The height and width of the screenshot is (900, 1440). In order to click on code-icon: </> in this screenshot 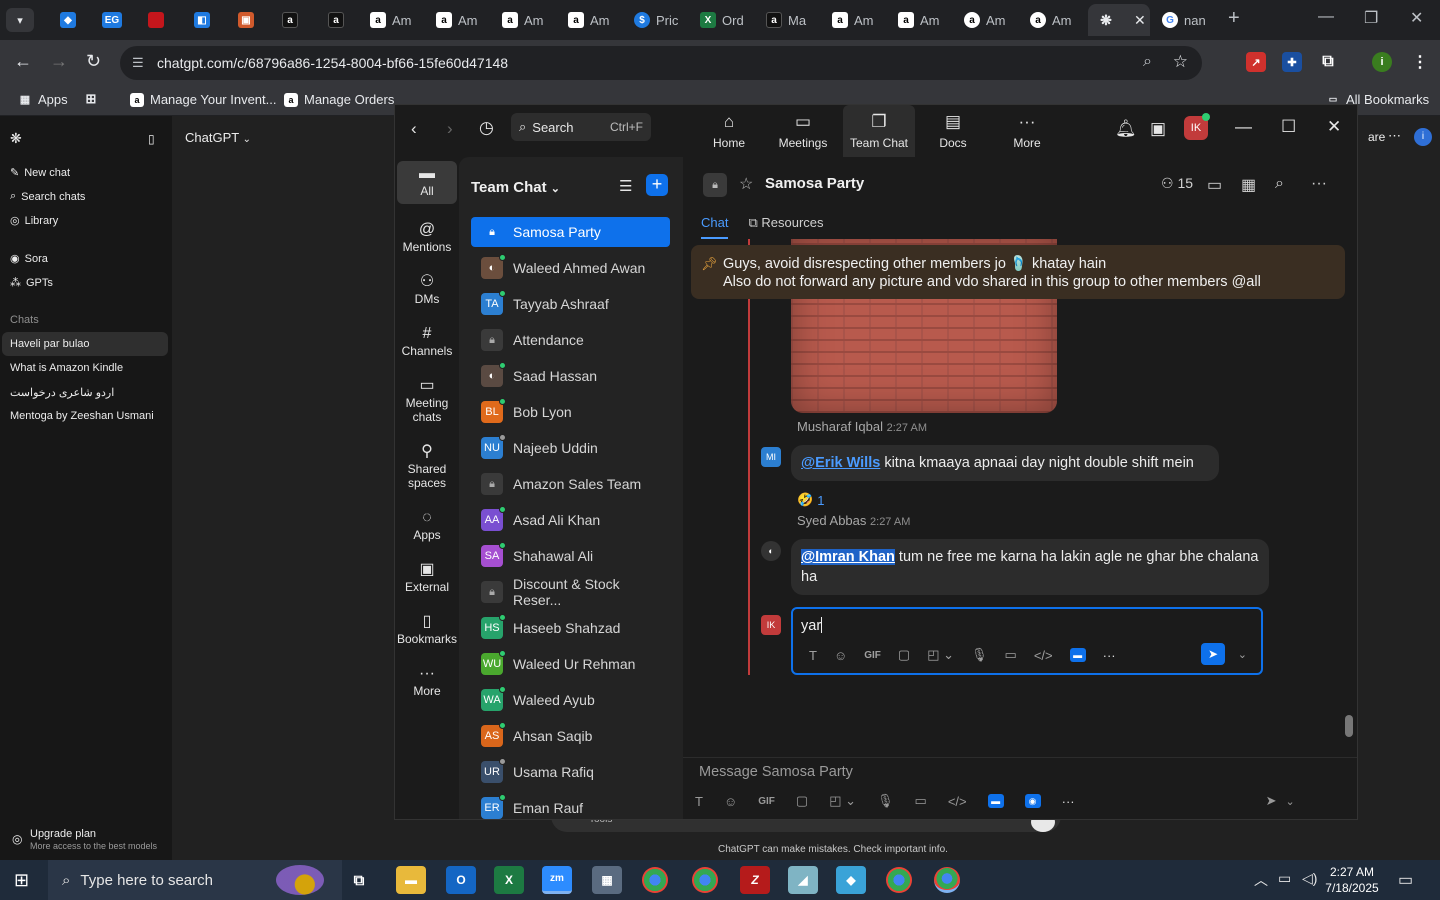, I will do `click(1043, 655)`.